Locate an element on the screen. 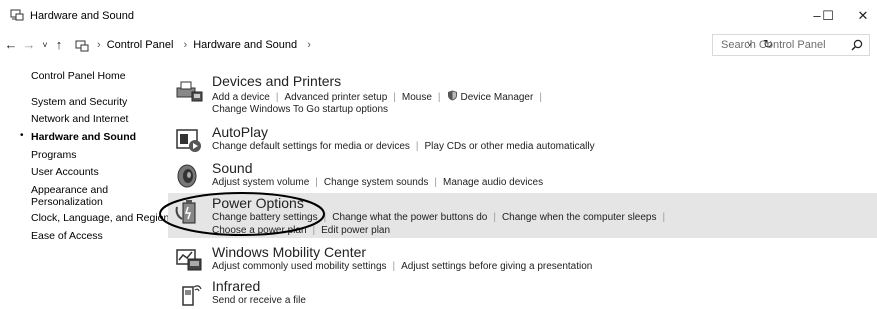 Image resolution: width=877 pixels, height=309 pixels. link-change-system-sounds: Change system sounds is located at coordinates (376, 182).